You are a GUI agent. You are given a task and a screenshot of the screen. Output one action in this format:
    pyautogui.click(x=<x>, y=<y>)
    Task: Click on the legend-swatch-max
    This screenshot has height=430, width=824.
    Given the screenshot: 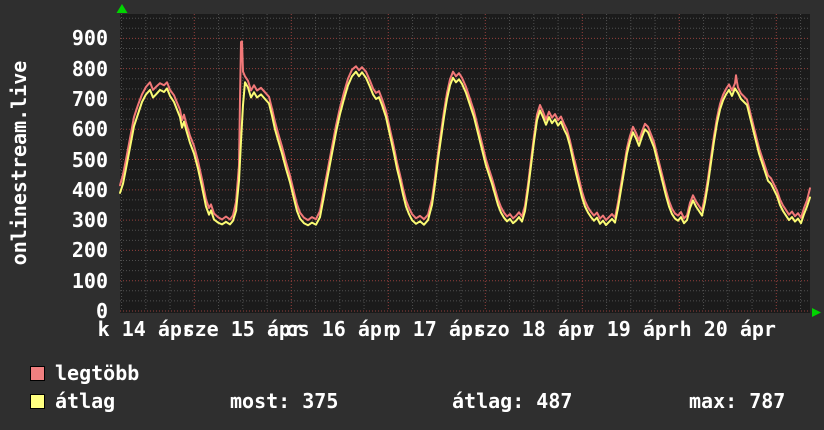 What is the action you would take?
    pyautogui.click(x=37, y=373)
    